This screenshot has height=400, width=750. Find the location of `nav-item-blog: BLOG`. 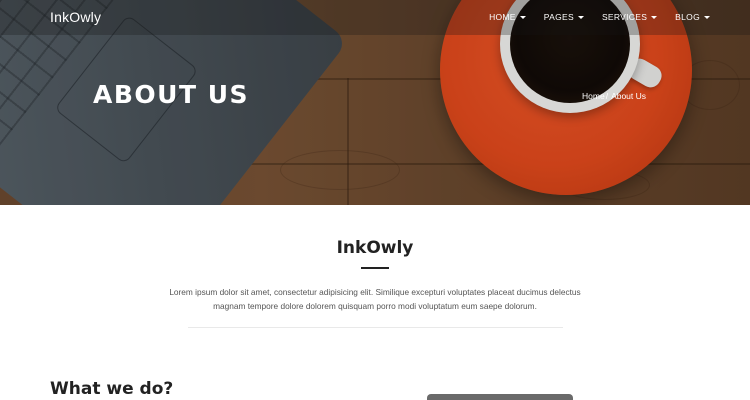

nav-item-blog: BLOG is located at coordinates (692, 17).